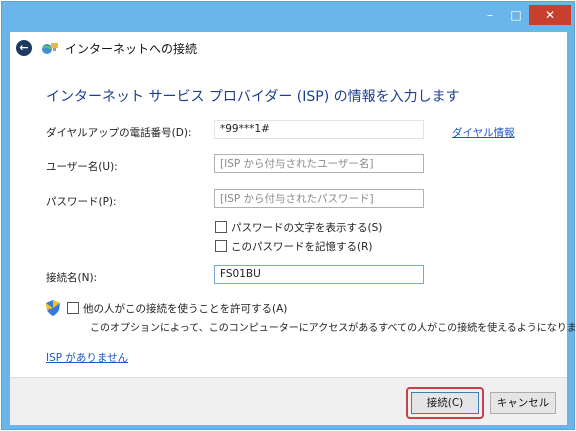  I want to click on phone-number-input, so click(319, 129).